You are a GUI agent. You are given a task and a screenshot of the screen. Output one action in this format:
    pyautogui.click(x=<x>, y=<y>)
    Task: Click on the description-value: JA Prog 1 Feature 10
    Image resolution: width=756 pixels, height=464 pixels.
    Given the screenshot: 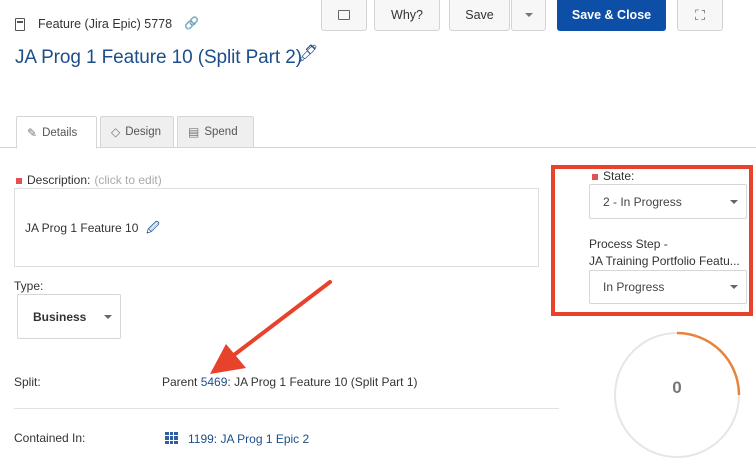 What is the action you would take?
    pyautogui.click(x=82, y=228)
    